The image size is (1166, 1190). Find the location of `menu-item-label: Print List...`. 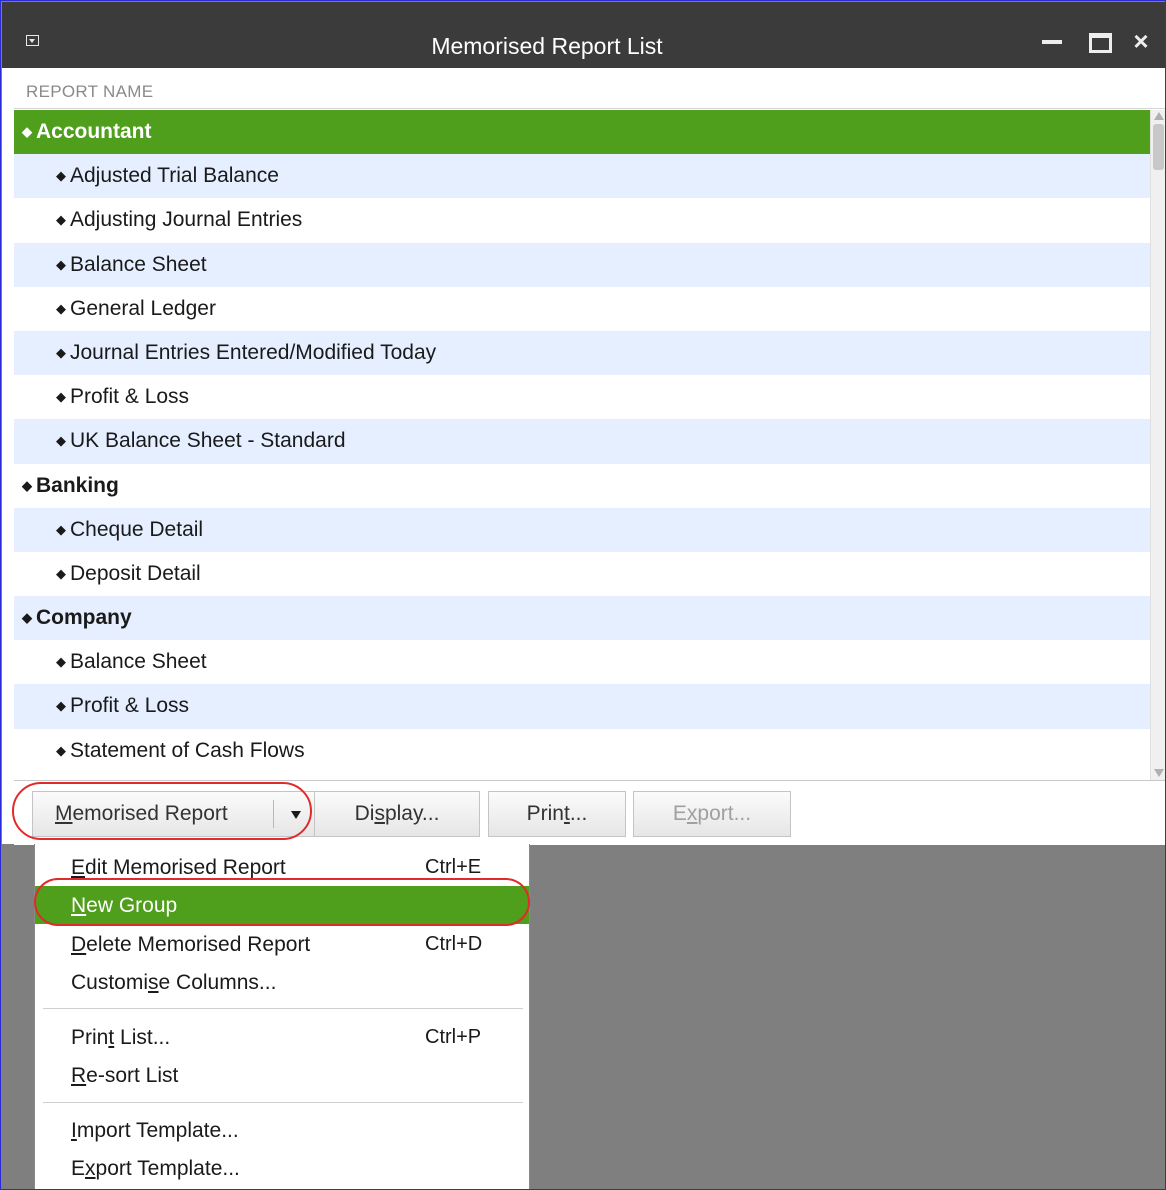

menu-item-label: Print List... is located at coordinates (120, 1038).